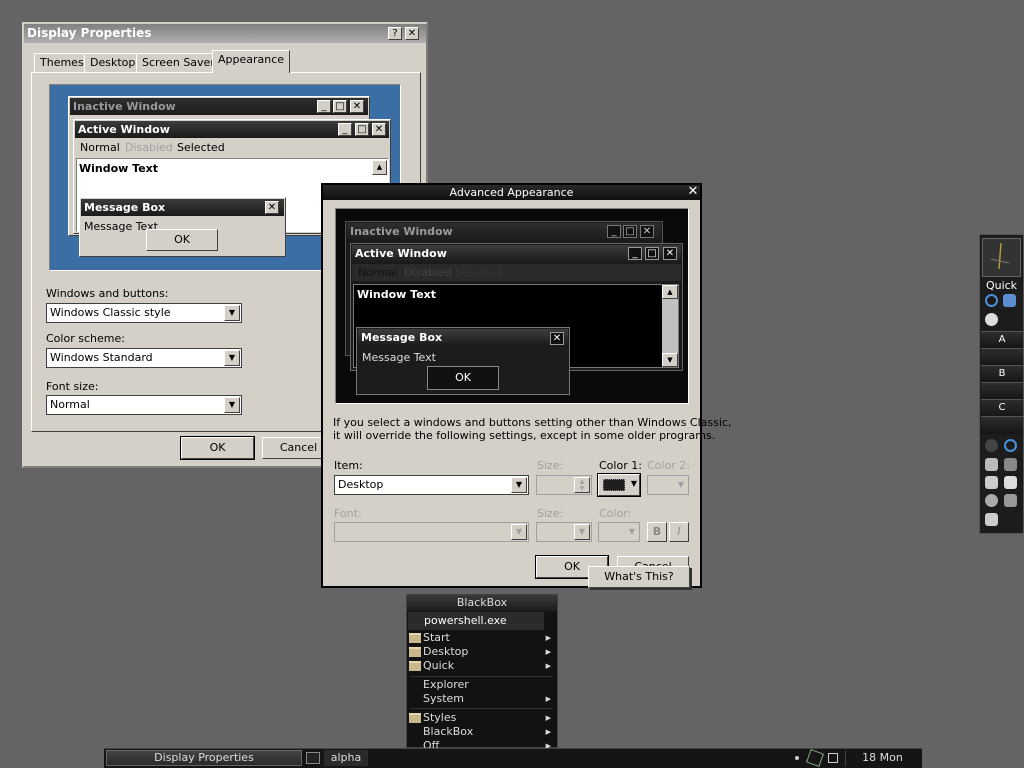  I want to click on preview-minimize-icon: _, so click(324, 106).